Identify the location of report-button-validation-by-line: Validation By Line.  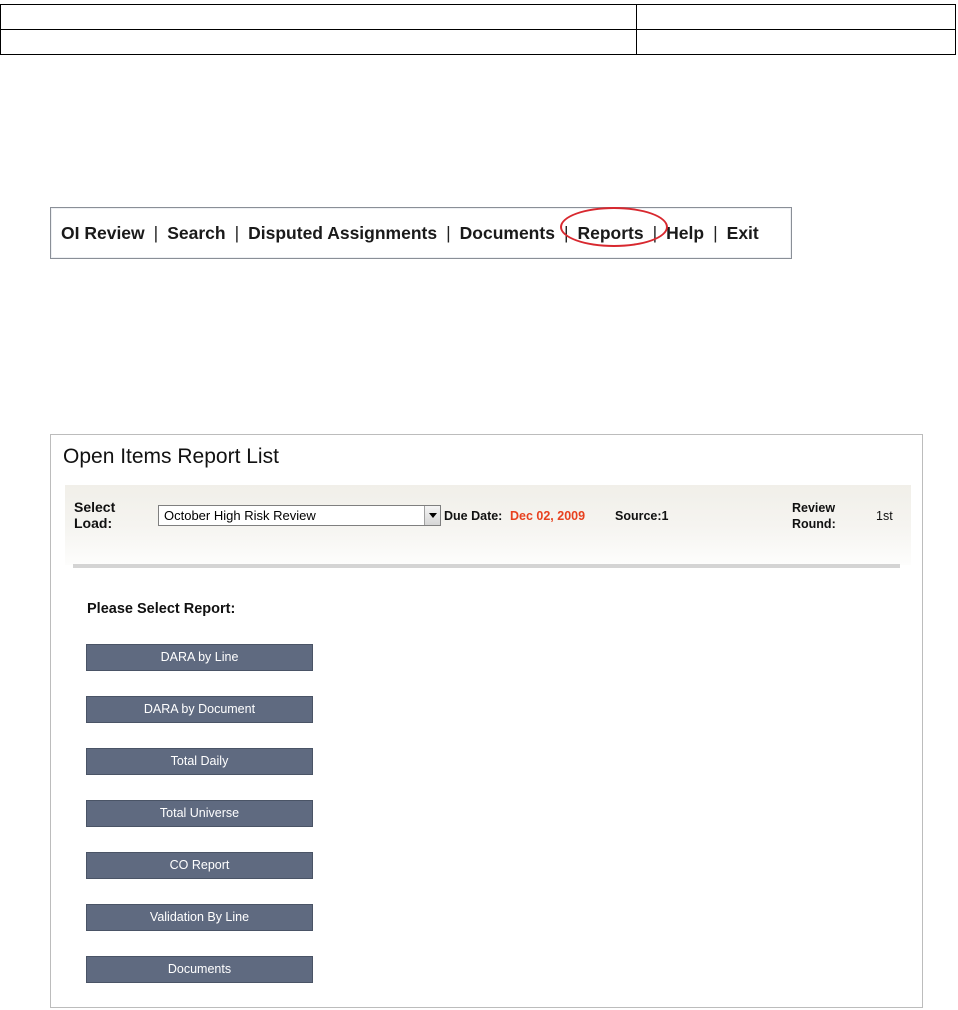
(199, 917).